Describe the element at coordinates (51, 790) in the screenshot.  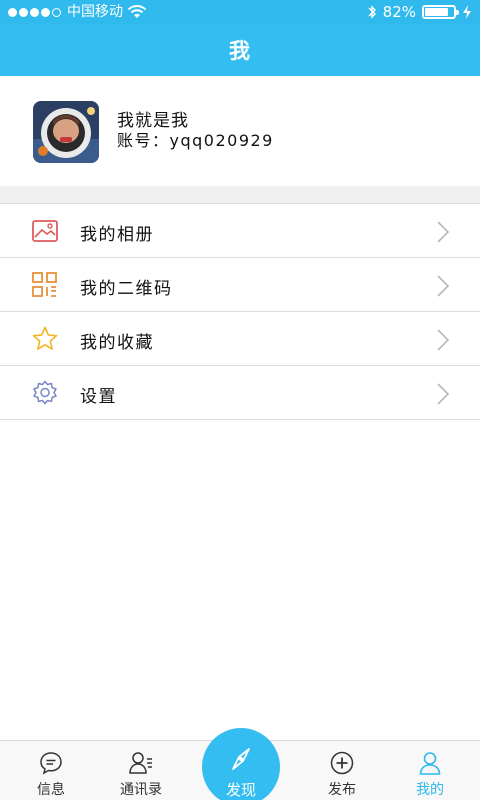
I see `tab-label: 信息` at that location.